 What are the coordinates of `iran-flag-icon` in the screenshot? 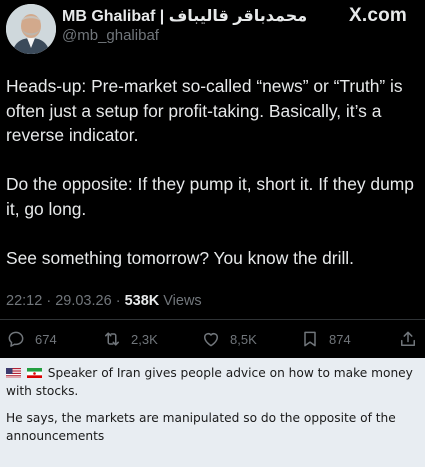 It's located at (34, 372).